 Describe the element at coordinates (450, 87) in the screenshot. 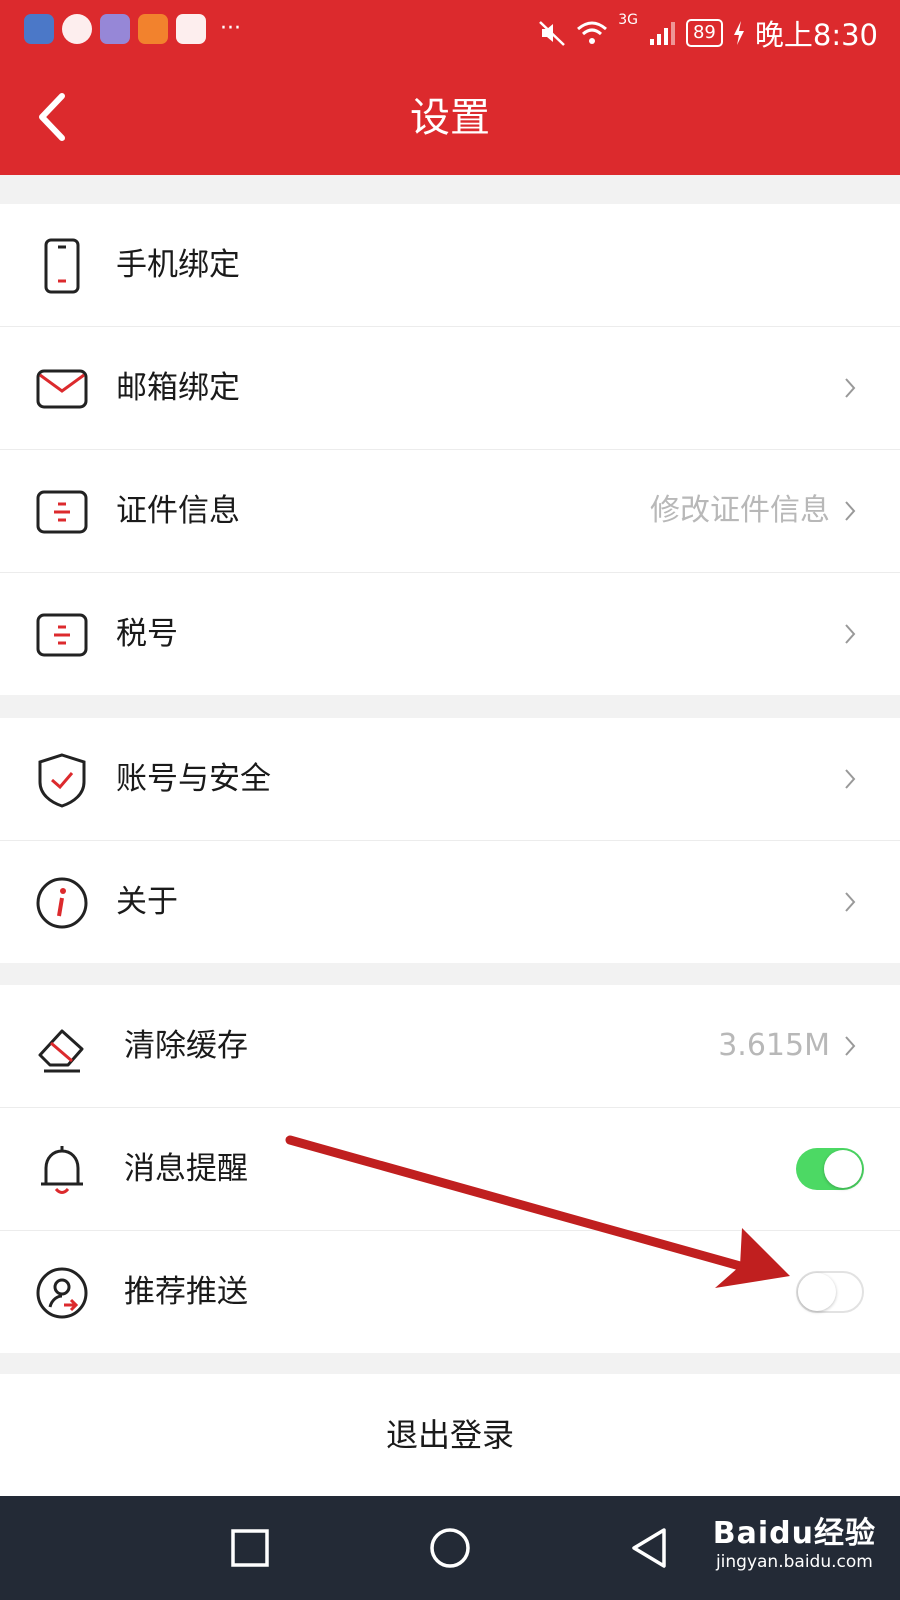

I see `app-header: ··· 3G 89 晚上8:30 设置` at that location.